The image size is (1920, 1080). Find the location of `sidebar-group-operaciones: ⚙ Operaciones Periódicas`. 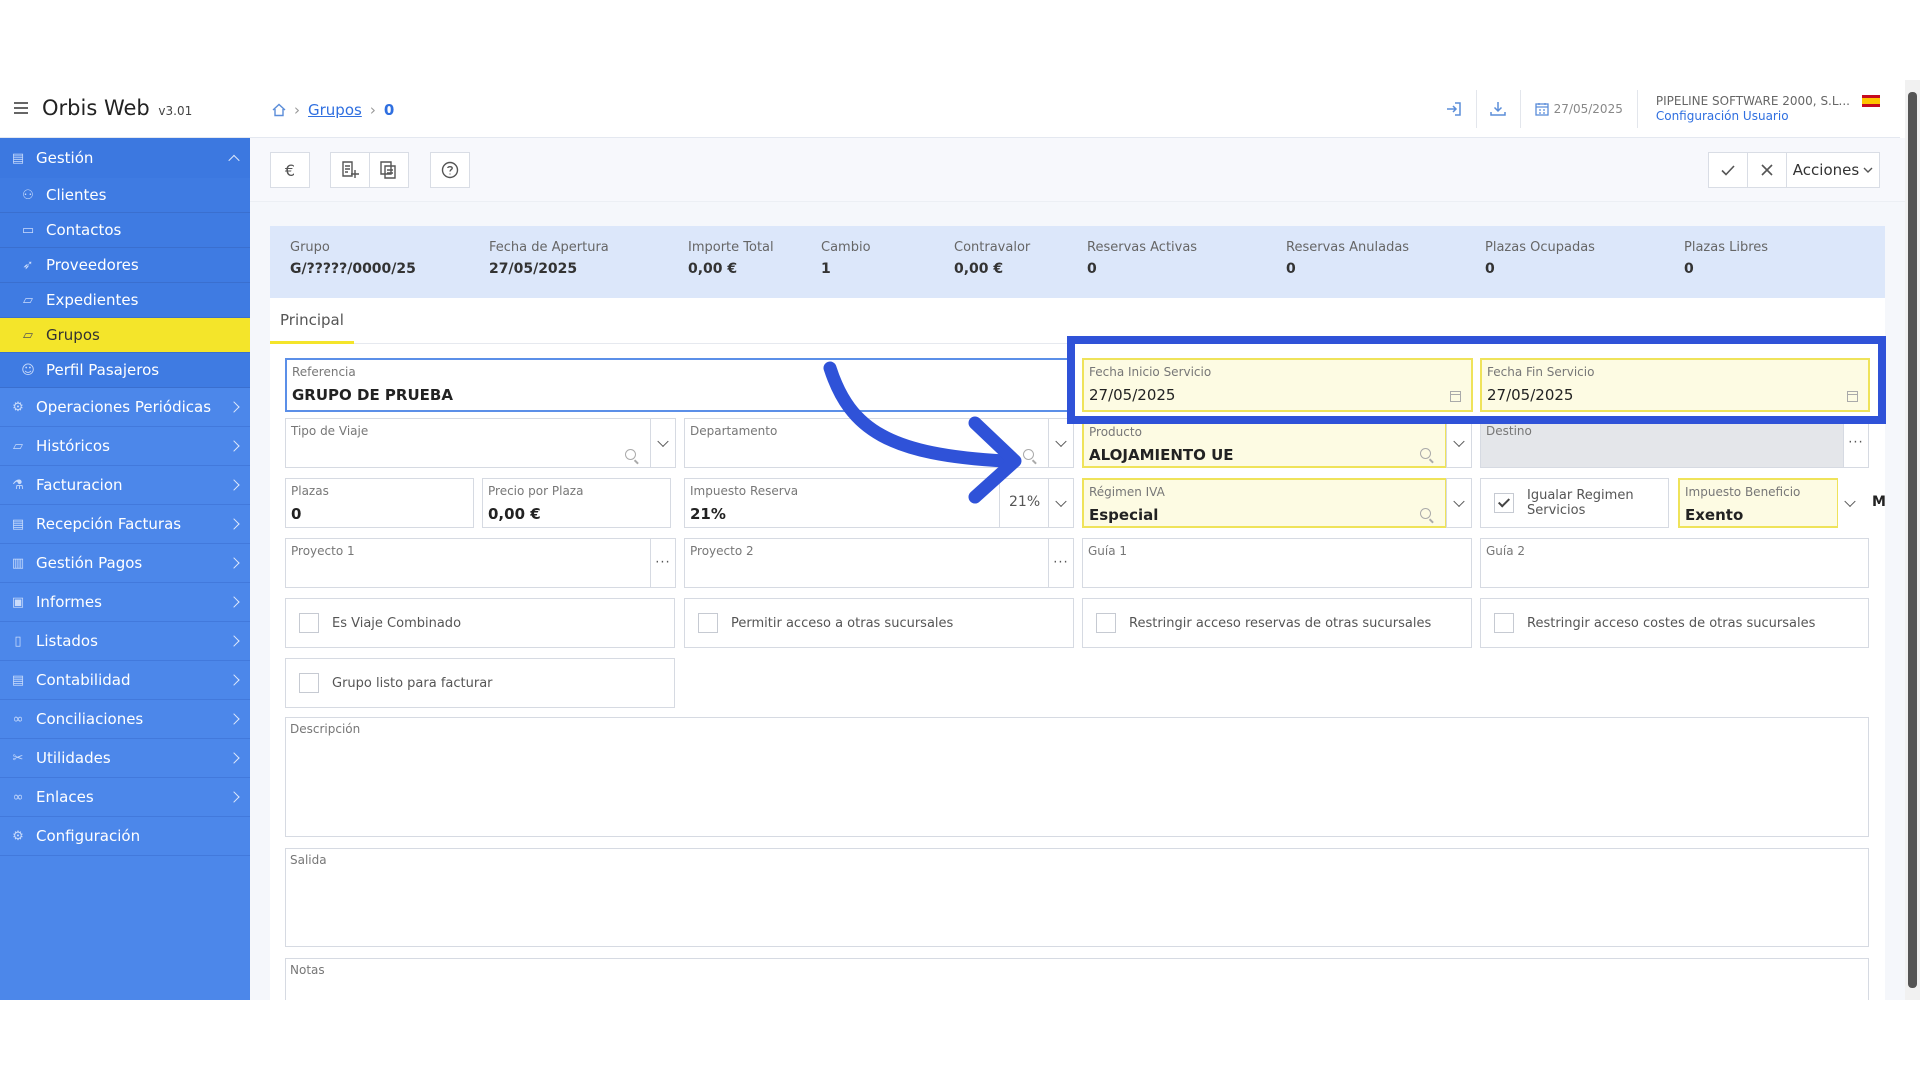

sidebar-group-operaciones: ⚙ Operaciones Periódicas is located at coordinates (125, 407).